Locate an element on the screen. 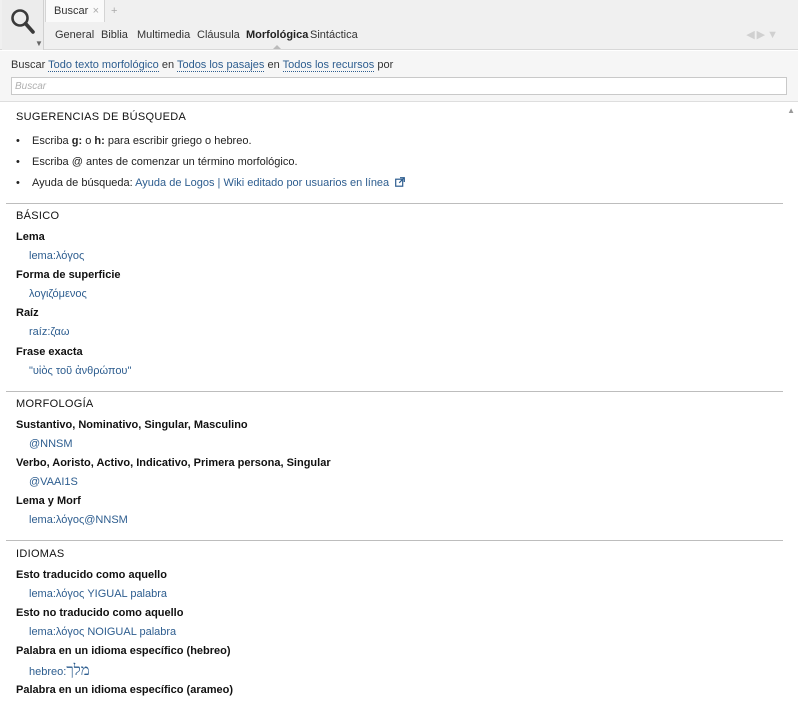 The width and height of the screenshot is (798, 703). wiki-link: Wiki editado por usuarios en línea is located at coordinates (306, 183).